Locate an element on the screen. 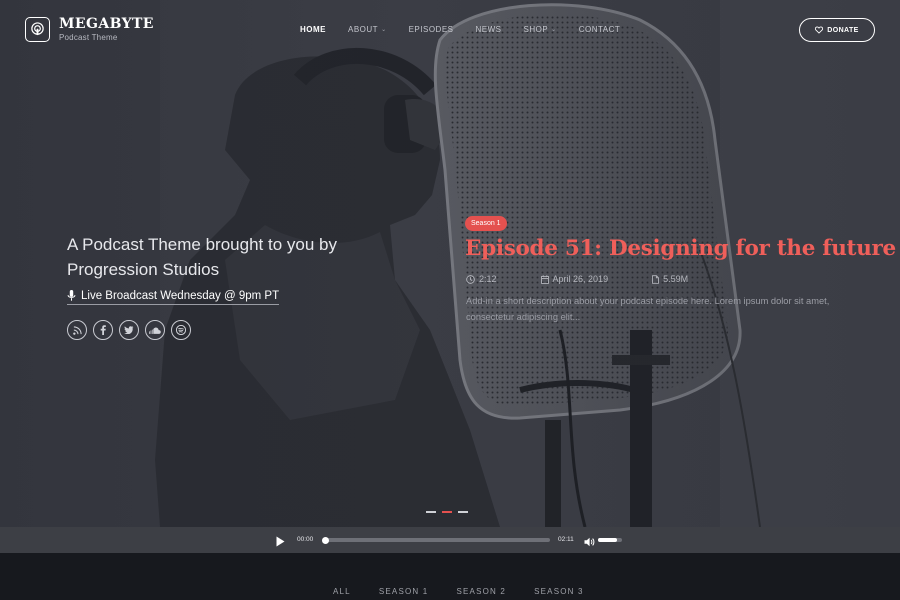 This screenshot has height=600, width=900. nav-item-contact: CONTACT is located at coordinates (600, 29).